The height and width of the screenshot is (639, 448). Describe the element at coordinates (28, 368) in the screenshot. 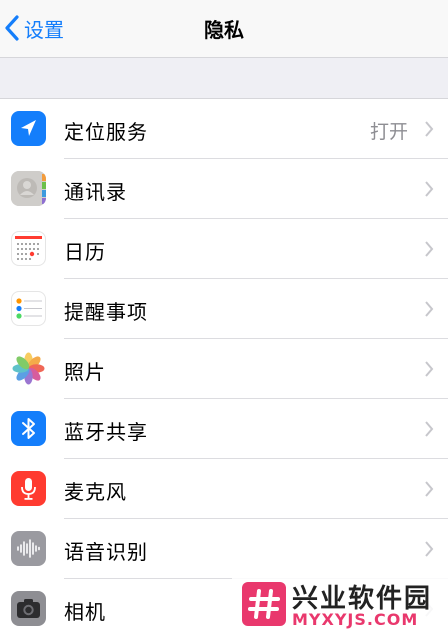

I see `photos-flower-icon` at that location.